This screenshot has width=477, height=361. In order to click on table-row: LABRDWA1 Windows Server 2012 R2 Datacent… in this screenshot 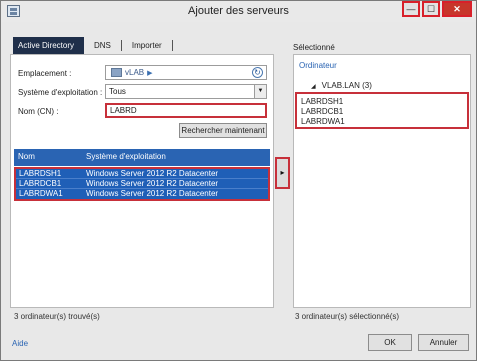, I will do `click(142, 194)`.